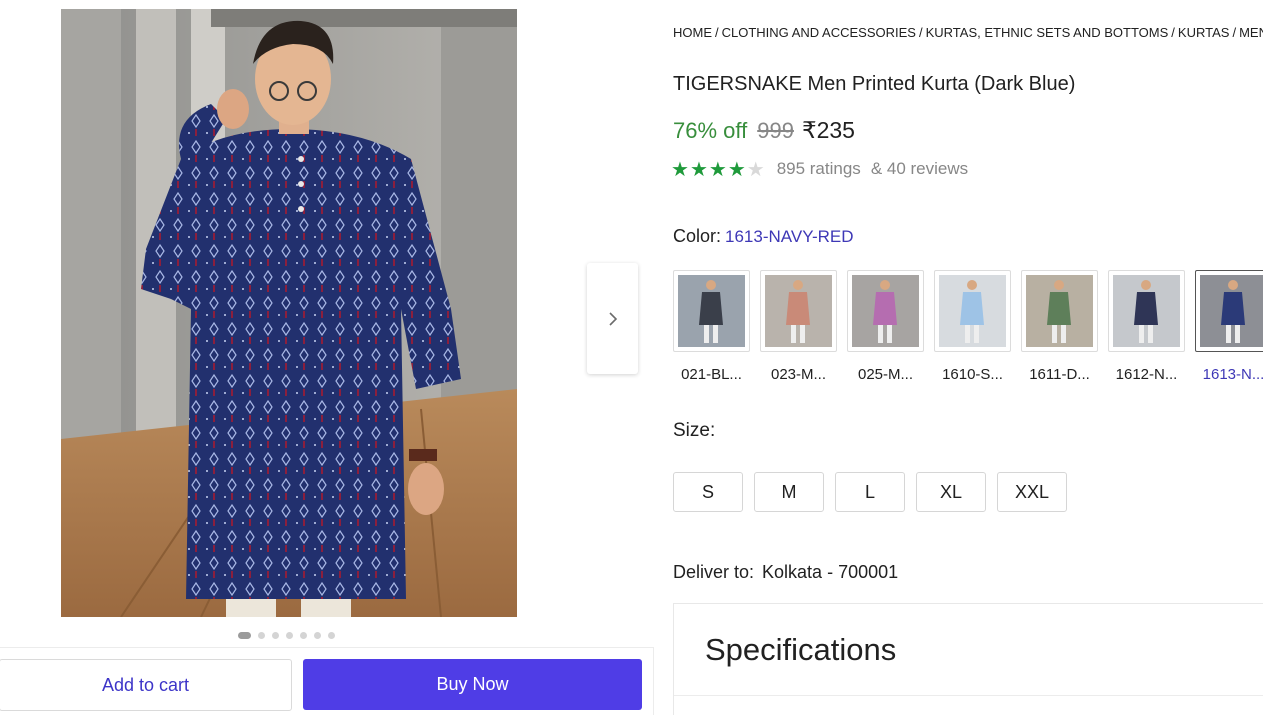  What do you see at coordinates (968, 659) in the screenshot?
I see `specifications-section: Specifications` at bounding box center [968, 659].